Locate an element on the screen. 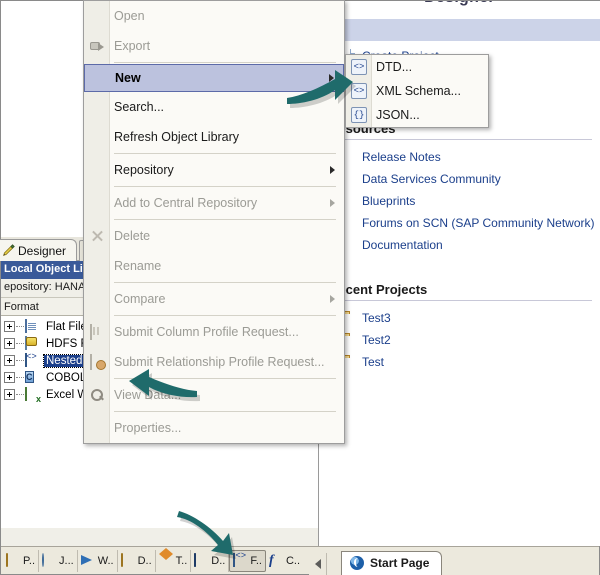  taskbar-button-transforms: T.. is located at coordinates (174, 560).